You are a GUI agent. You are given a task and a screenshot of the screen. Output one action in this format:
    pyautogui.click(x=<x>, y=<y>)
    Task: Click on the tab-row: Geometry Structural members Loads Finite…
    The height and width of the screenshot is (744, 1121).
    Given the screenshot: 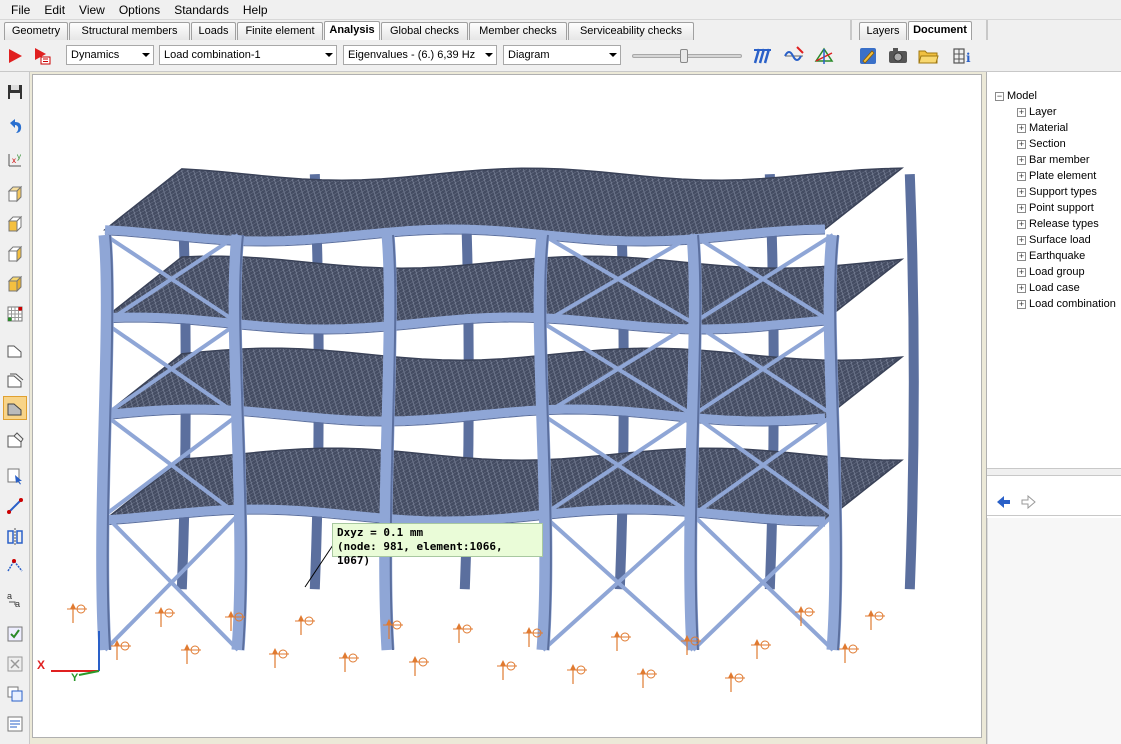 What is the action you would take?
    pyautogui.click(x=560, y=30)
    